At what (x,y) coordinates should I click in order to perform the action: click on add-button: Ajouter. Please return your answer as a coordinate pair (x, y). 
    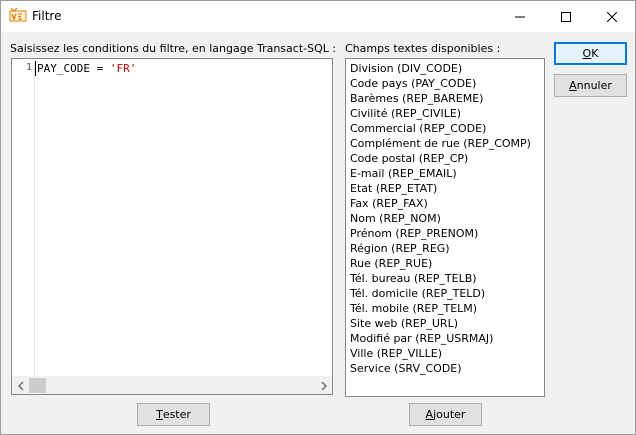
    Looking at the image, I should click on (445, 414).